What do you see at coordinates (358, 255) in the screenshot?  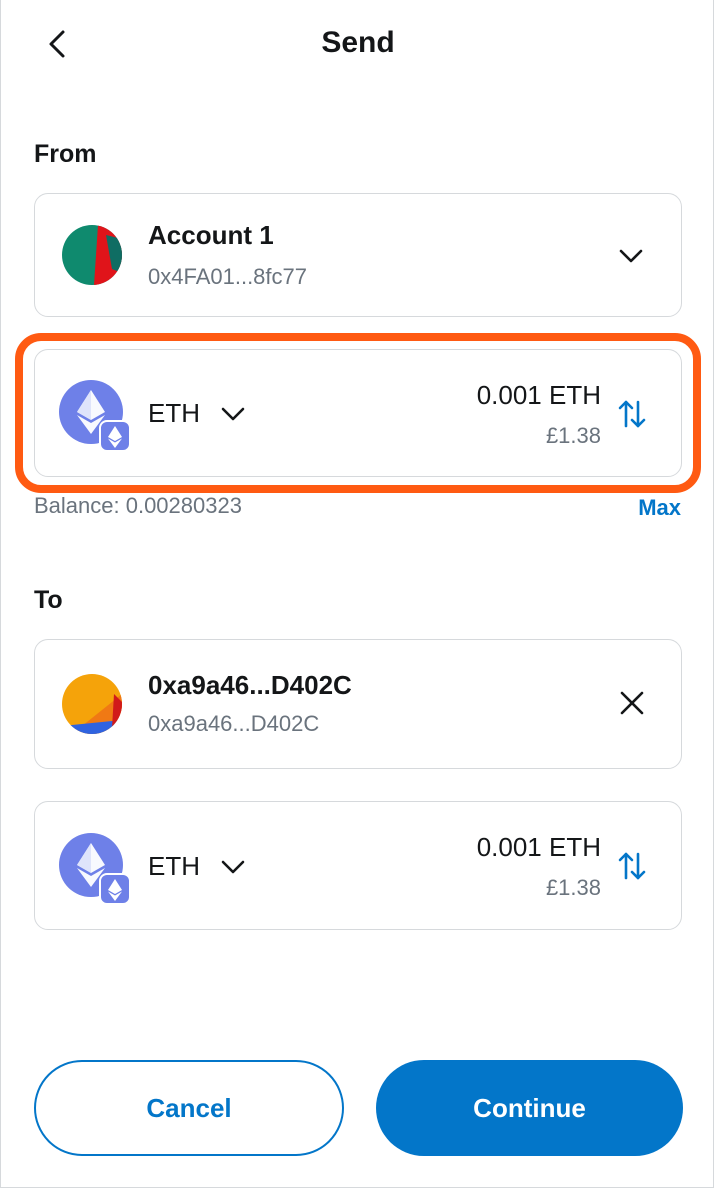 I see `from-account-selector: Account 1 0x4FA01...8fc77` at bounding box center [358, 255].